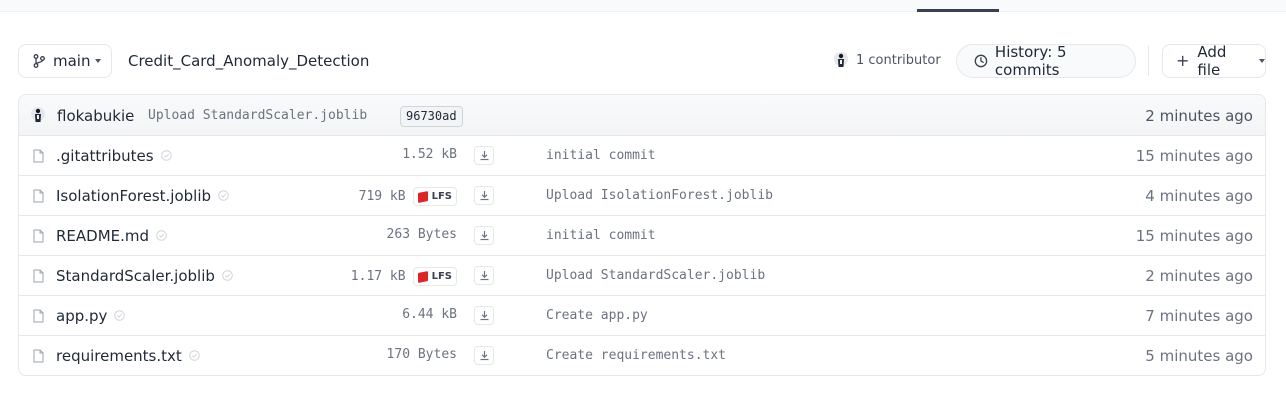 The height and width of the screenshot is (411, 1286). I want to click on file-name-link: README.md, so click(111, 236).